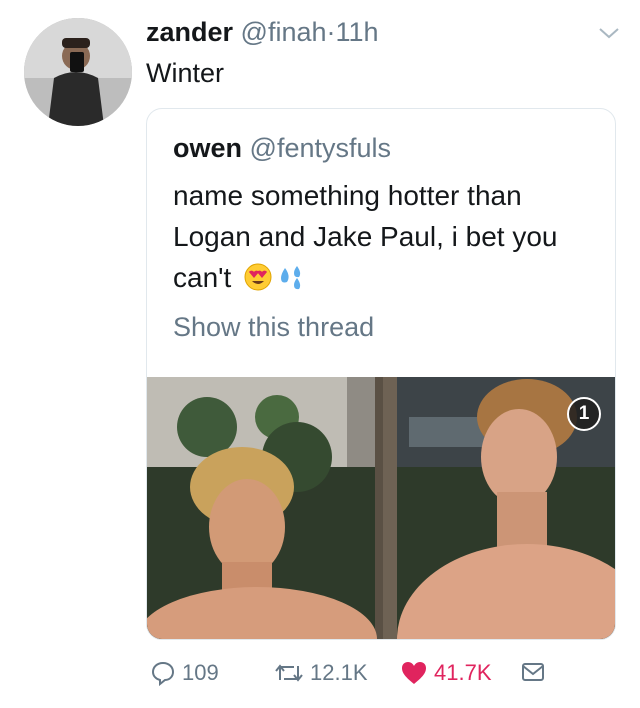 The height and width of the screenshot is (708, 640). Describe the element at coordinates (381, 327) in the screenshot. I see `show-thread-link: Show this thread` at that location.